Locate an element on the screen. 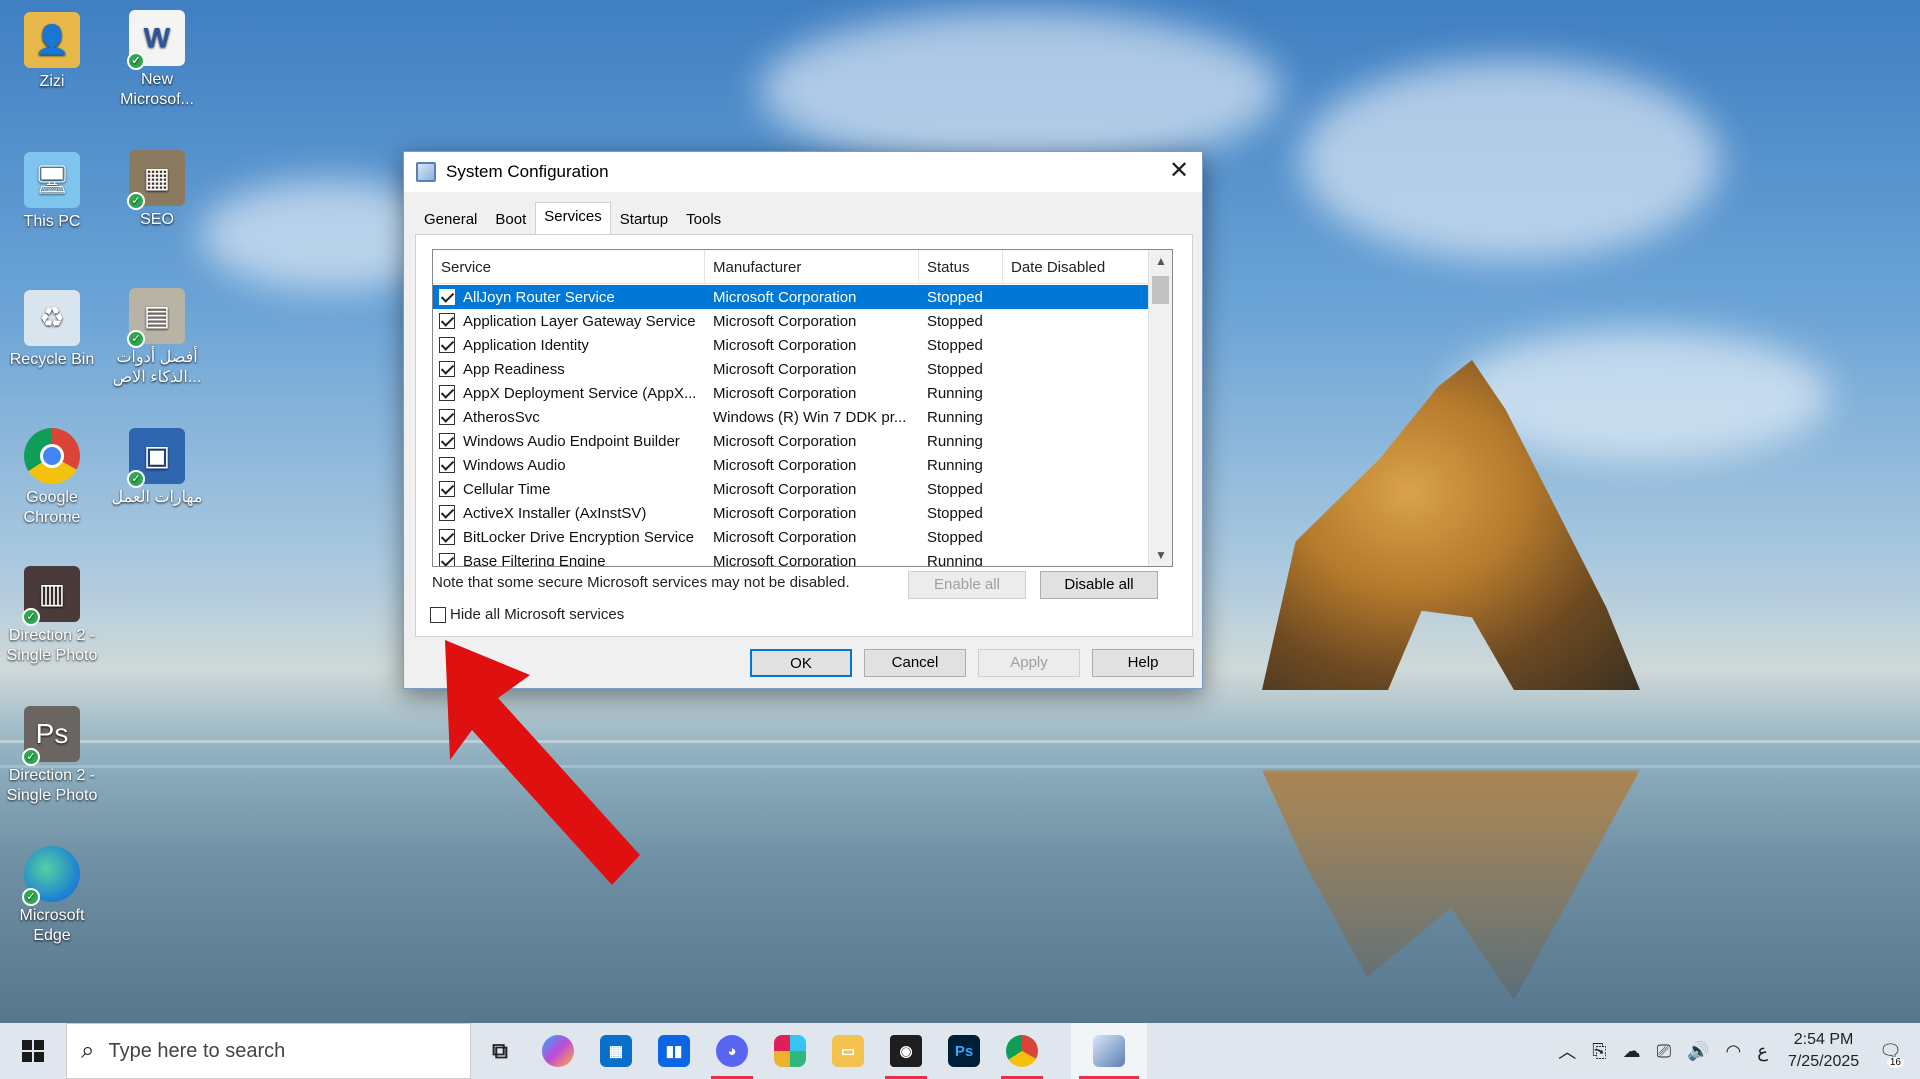 The width and height of the screenshot is (1920, 1079). file-explorer-icon: ▭ is located at coordinates (848, 1051).